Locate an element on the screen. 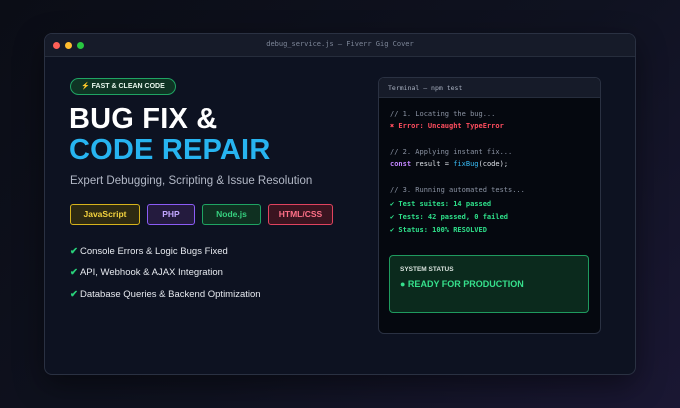  terminal-title: Terminal — npm test is located at coordinates (489, 88).